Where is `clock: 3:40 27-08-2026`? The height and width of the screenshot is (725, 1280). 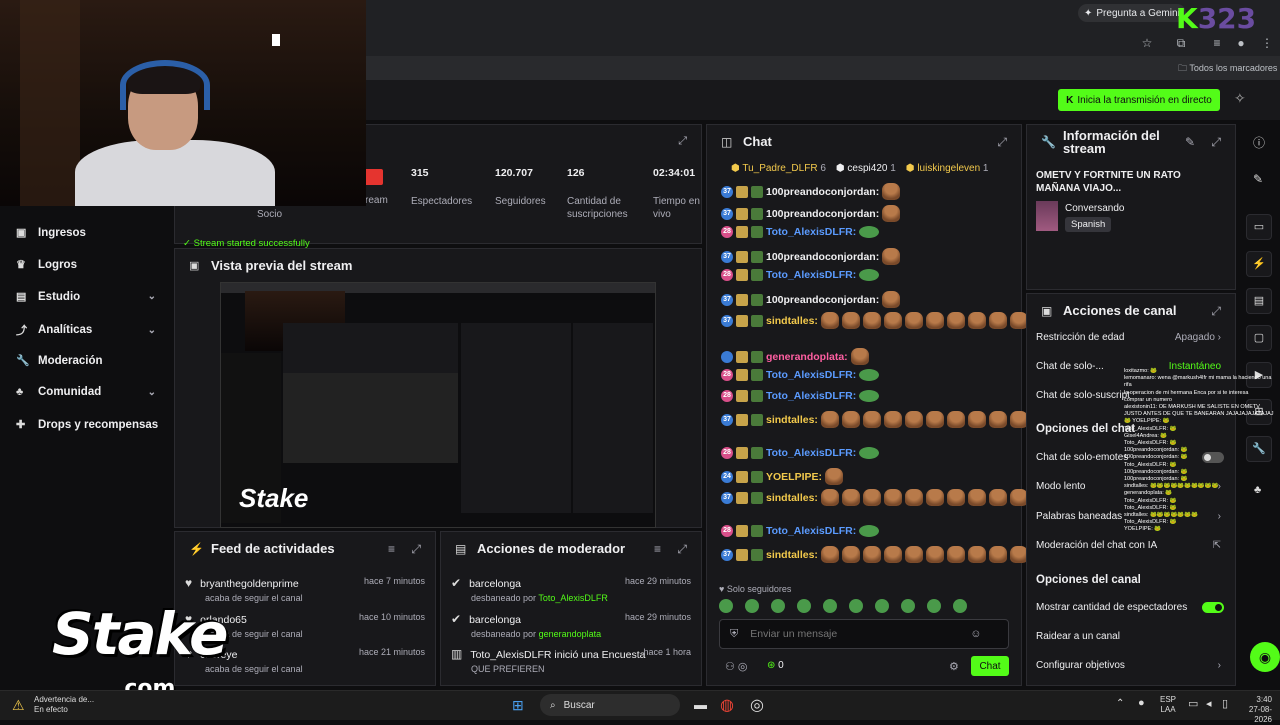
clock: 3:40 27-08-2026 is located at coordinates (1253, 710).